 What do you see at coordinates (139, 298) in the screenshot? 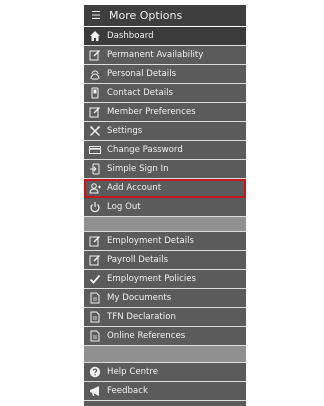
I see `menu-item-label: My Documents` at bounding box center [139, 298].